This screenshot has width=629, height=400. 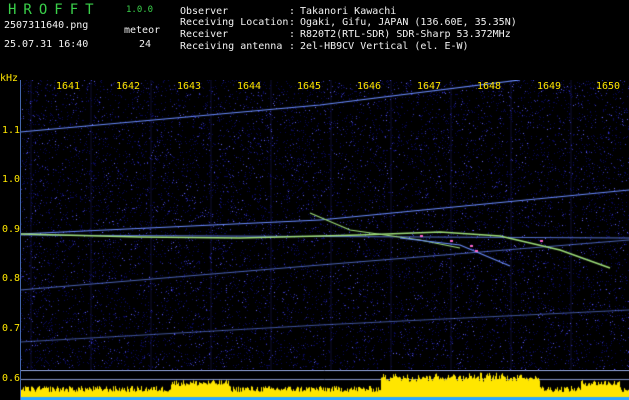 I want to click on y-tick: 0.6, so click(x=11, y=378).